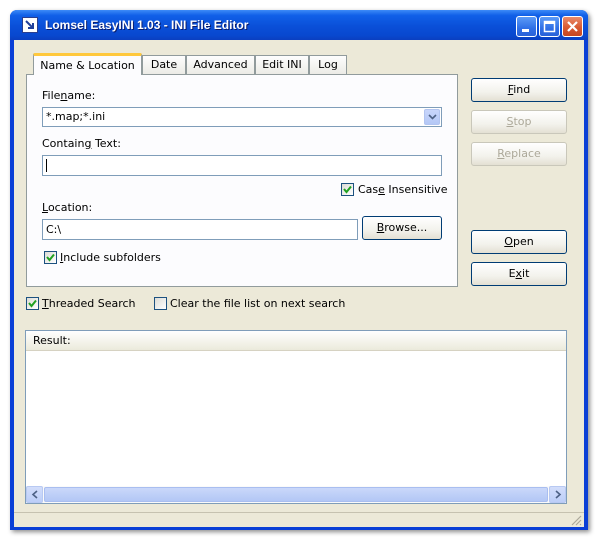 The image size is (597, 537). I want to click on threaded-search-label: Threaded Search, so click(89, 303).